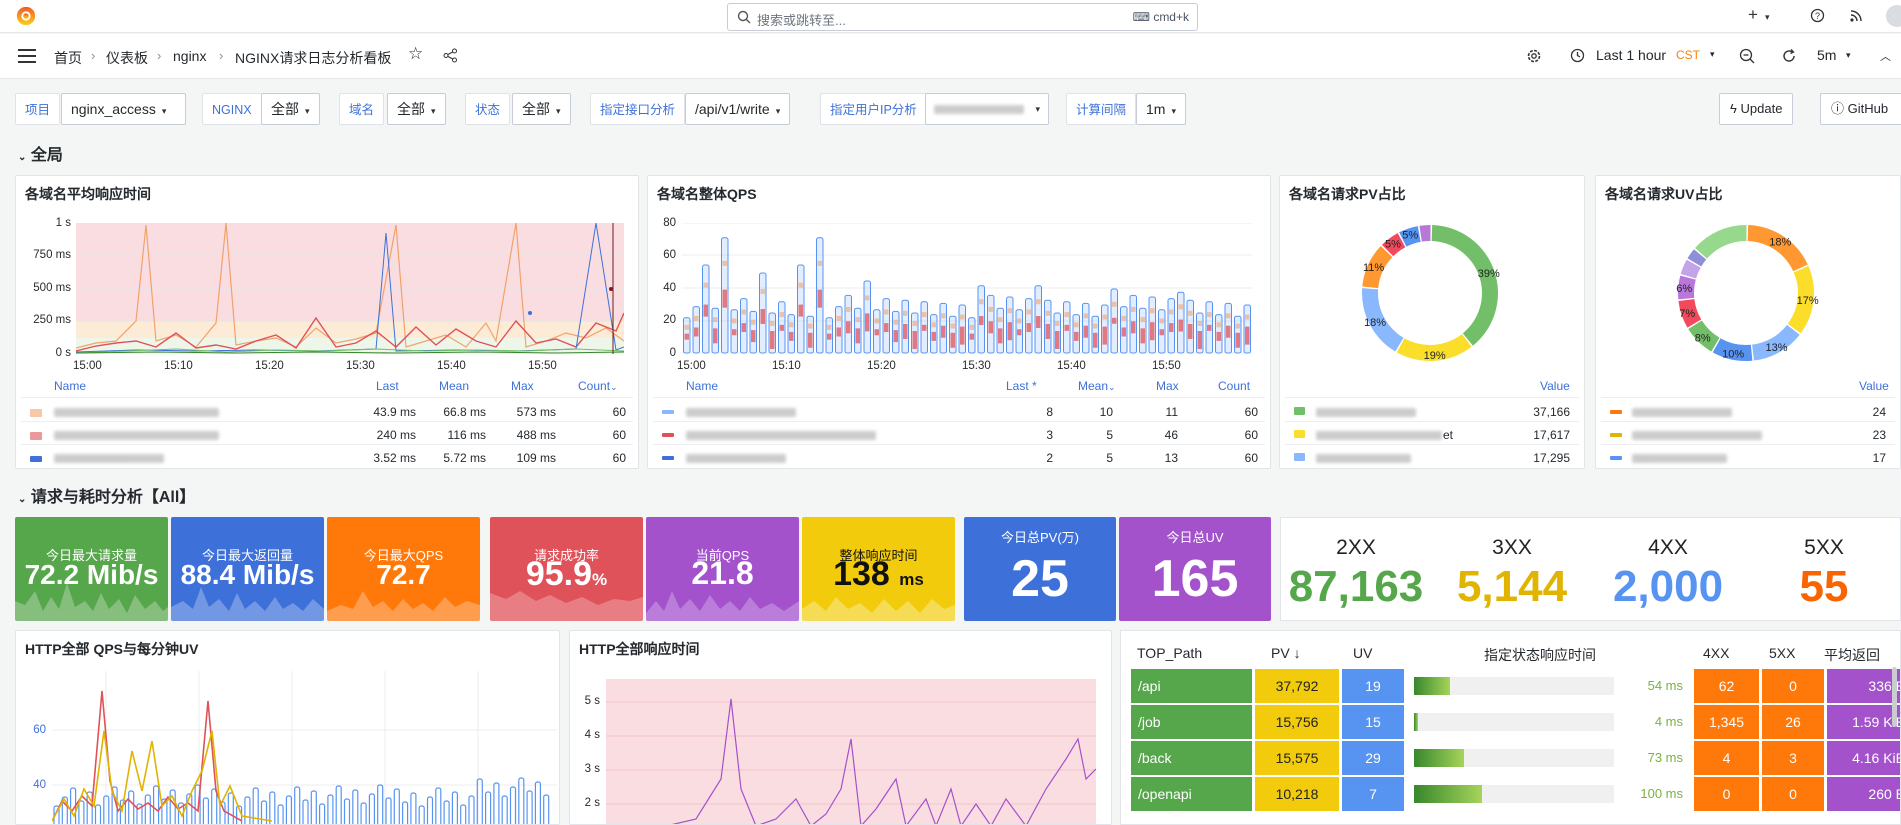 The image size is (1901, 825). Describe the element at coordinates (1161, 109) in the screenshot. I see `var-select-interval: 1m ▾` at that location.